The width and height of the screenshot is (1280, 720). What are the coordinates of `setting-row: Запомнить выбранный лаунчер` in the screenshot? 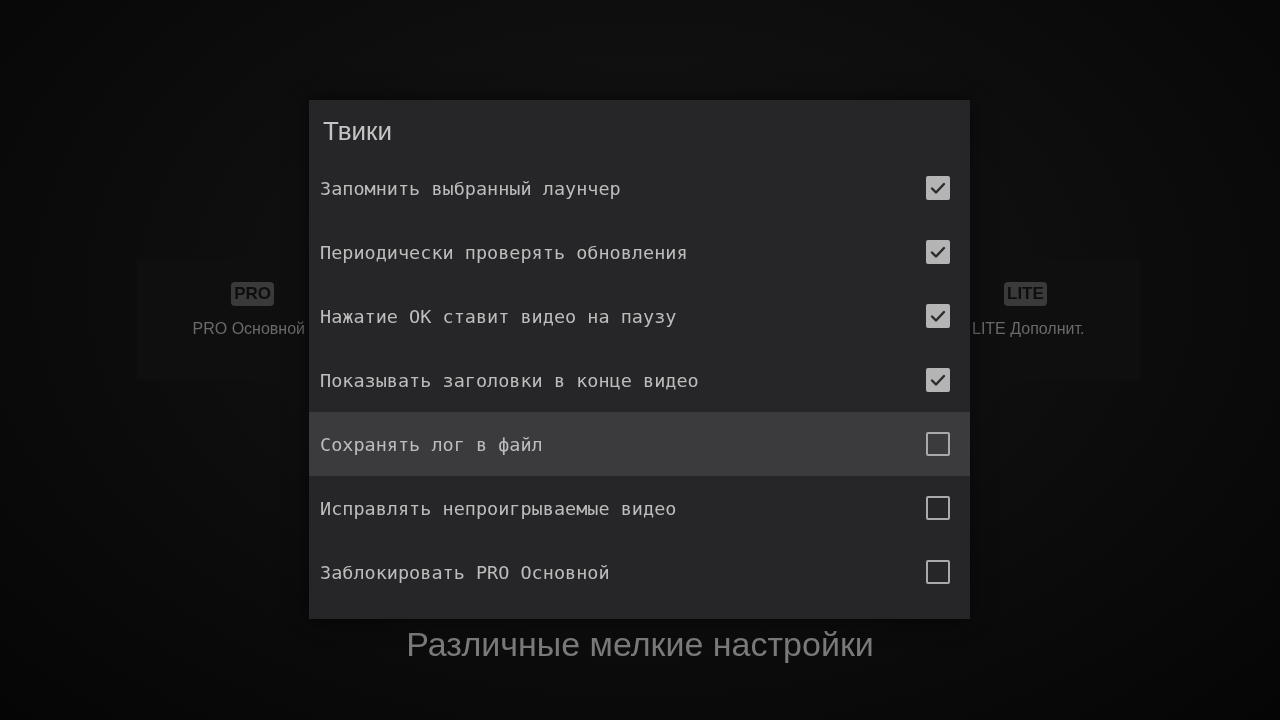 It's located at (639, 188).